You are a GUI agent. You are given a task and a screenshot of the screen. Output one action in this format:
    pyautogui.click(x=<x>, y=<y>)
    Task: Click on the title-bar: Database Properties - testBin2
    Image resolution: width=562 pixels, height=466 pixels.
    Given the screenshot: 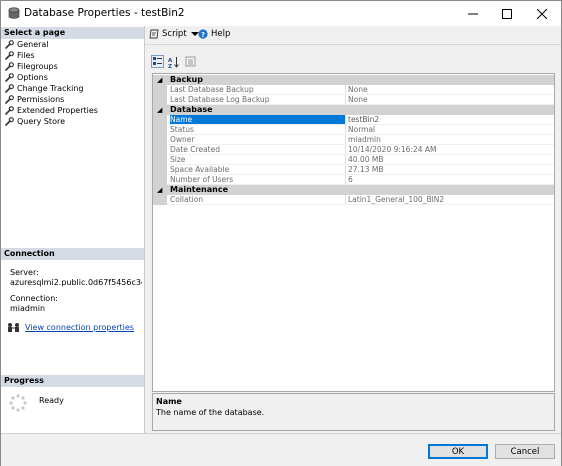 What is the action you would take?
    pyautogui.click(x=281, y=13)
    